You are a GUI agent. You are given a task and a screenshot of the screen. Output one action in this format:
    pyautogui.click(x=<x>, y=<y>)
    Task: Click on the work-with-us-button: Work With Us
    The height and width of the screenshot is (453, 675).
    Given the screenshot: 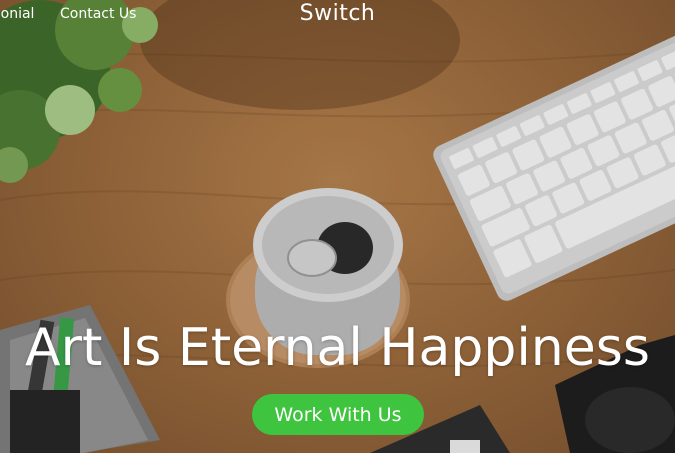 What is the action you would take?
    pyautogui.click(x=338, y=414)
    